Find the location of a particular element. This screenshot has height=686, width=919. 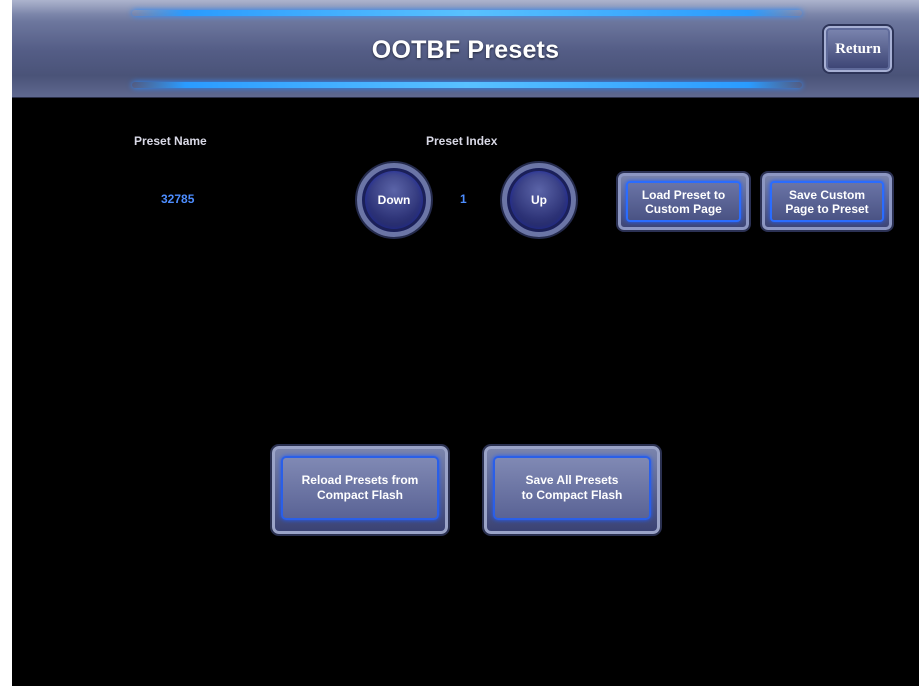

header-bottom-glow is located at coordinates (467, 85).